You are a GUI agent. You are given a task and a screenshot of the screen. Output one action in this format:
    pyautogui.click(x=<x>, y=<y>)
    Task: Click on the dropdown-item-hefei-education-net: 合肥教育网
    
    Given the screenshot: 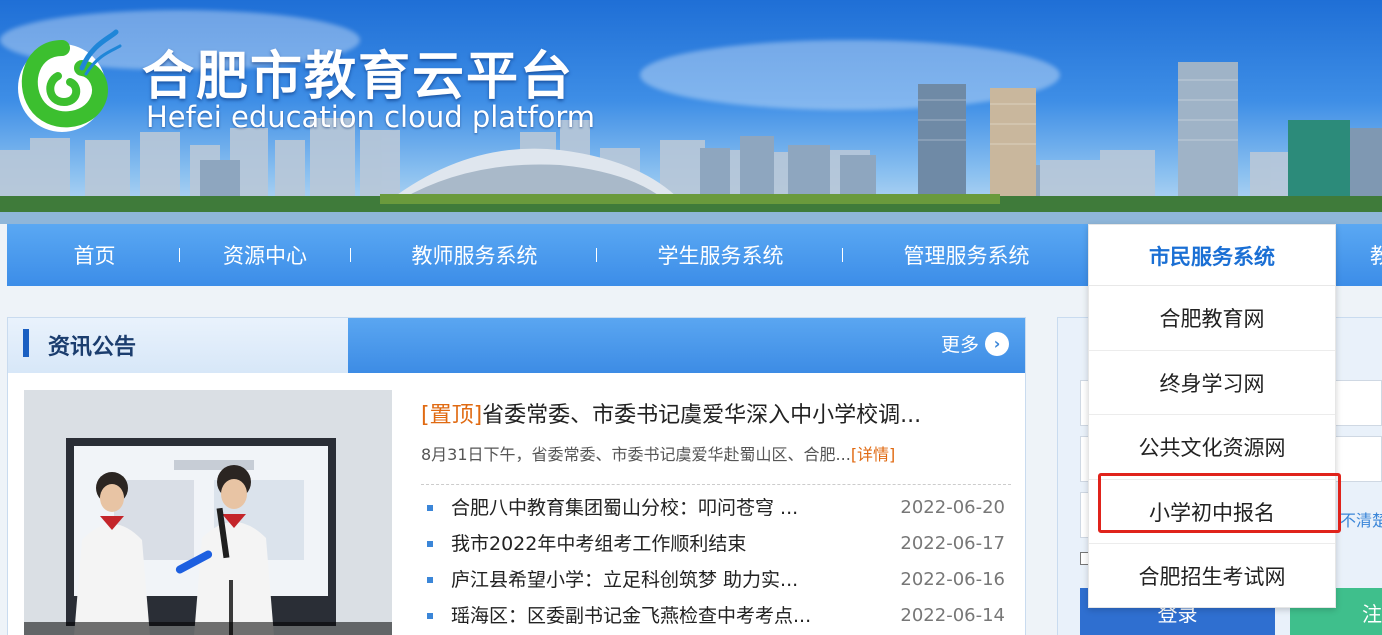 What is the action you would take?
    pyautogui.click(x=1212, y=318)
    